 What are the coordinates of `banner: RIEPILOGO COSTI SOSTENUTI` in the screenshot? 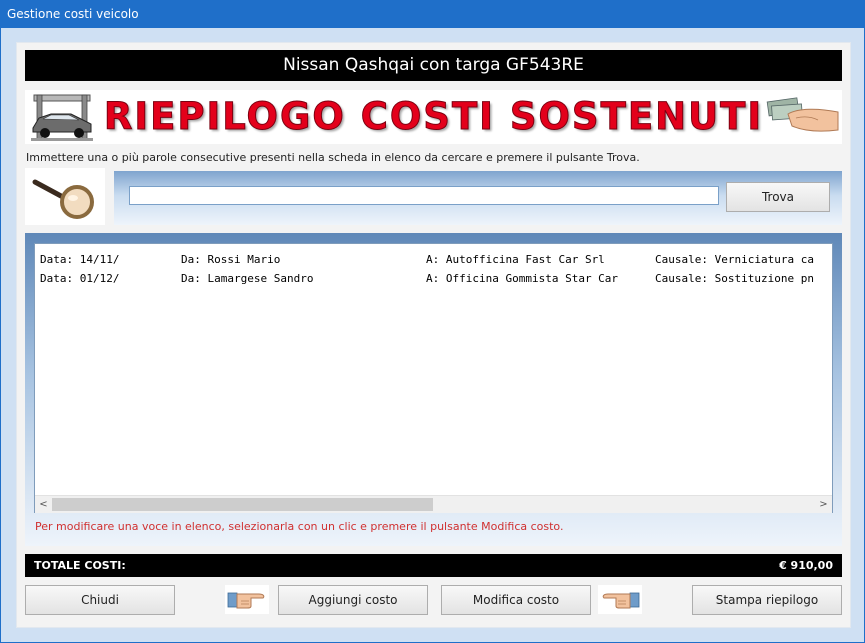 It's located at (433, 117).